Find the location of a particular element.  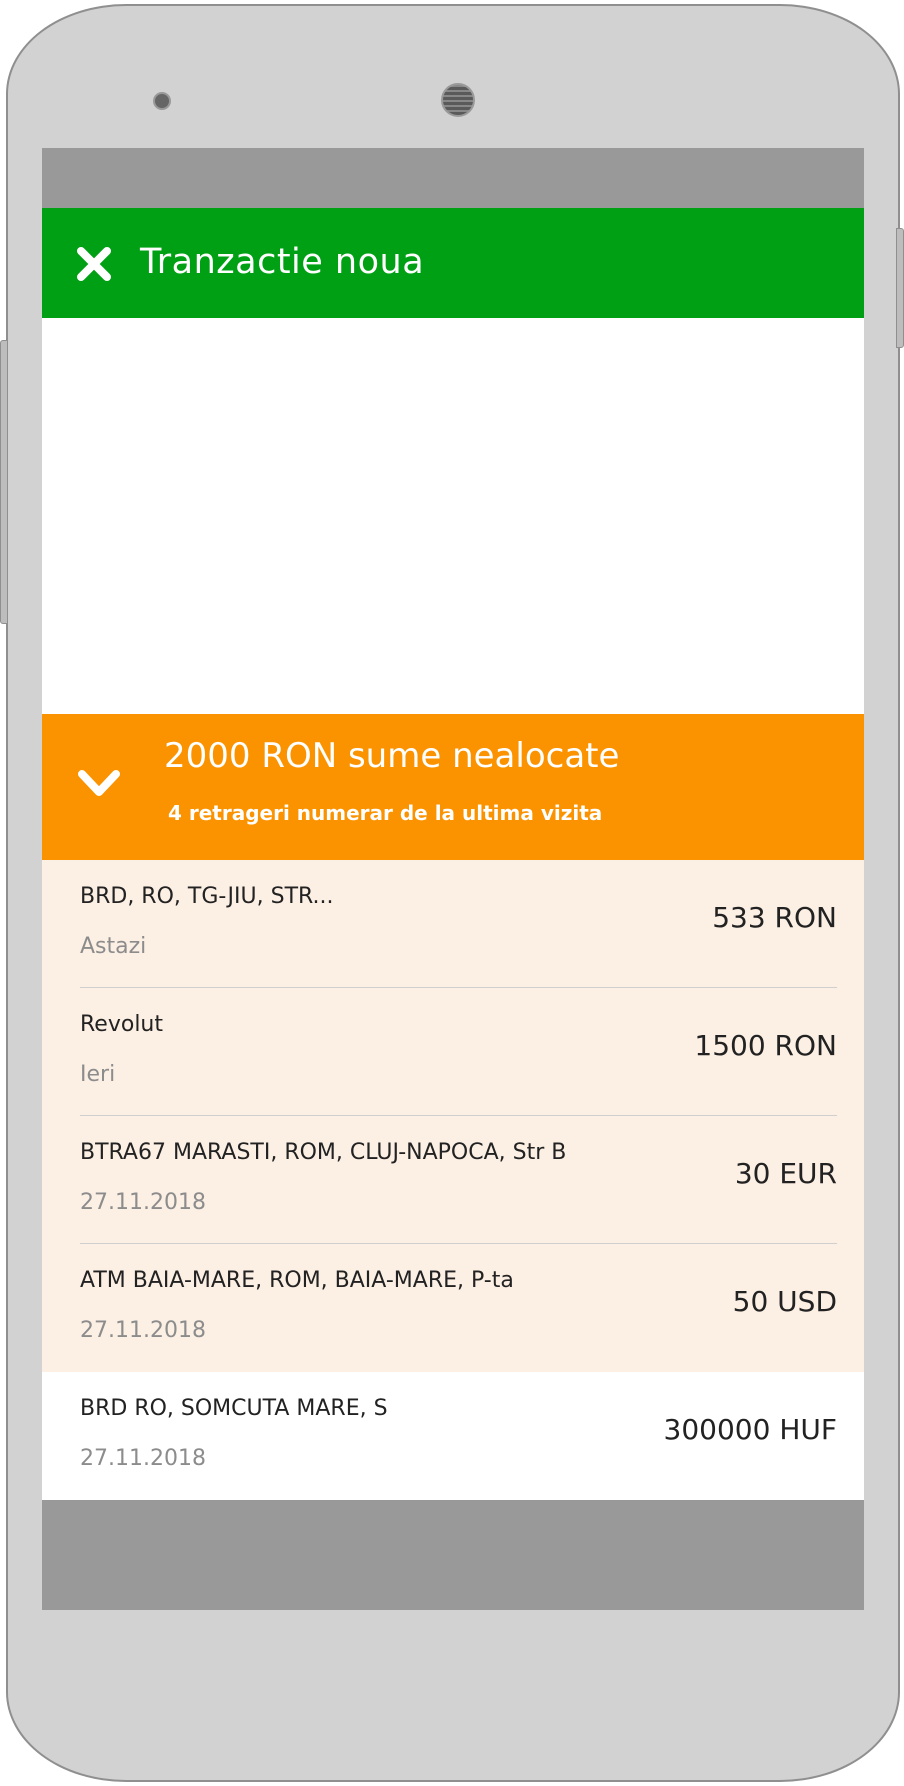

chevron-down-icon is located at coordinates (99, 784).